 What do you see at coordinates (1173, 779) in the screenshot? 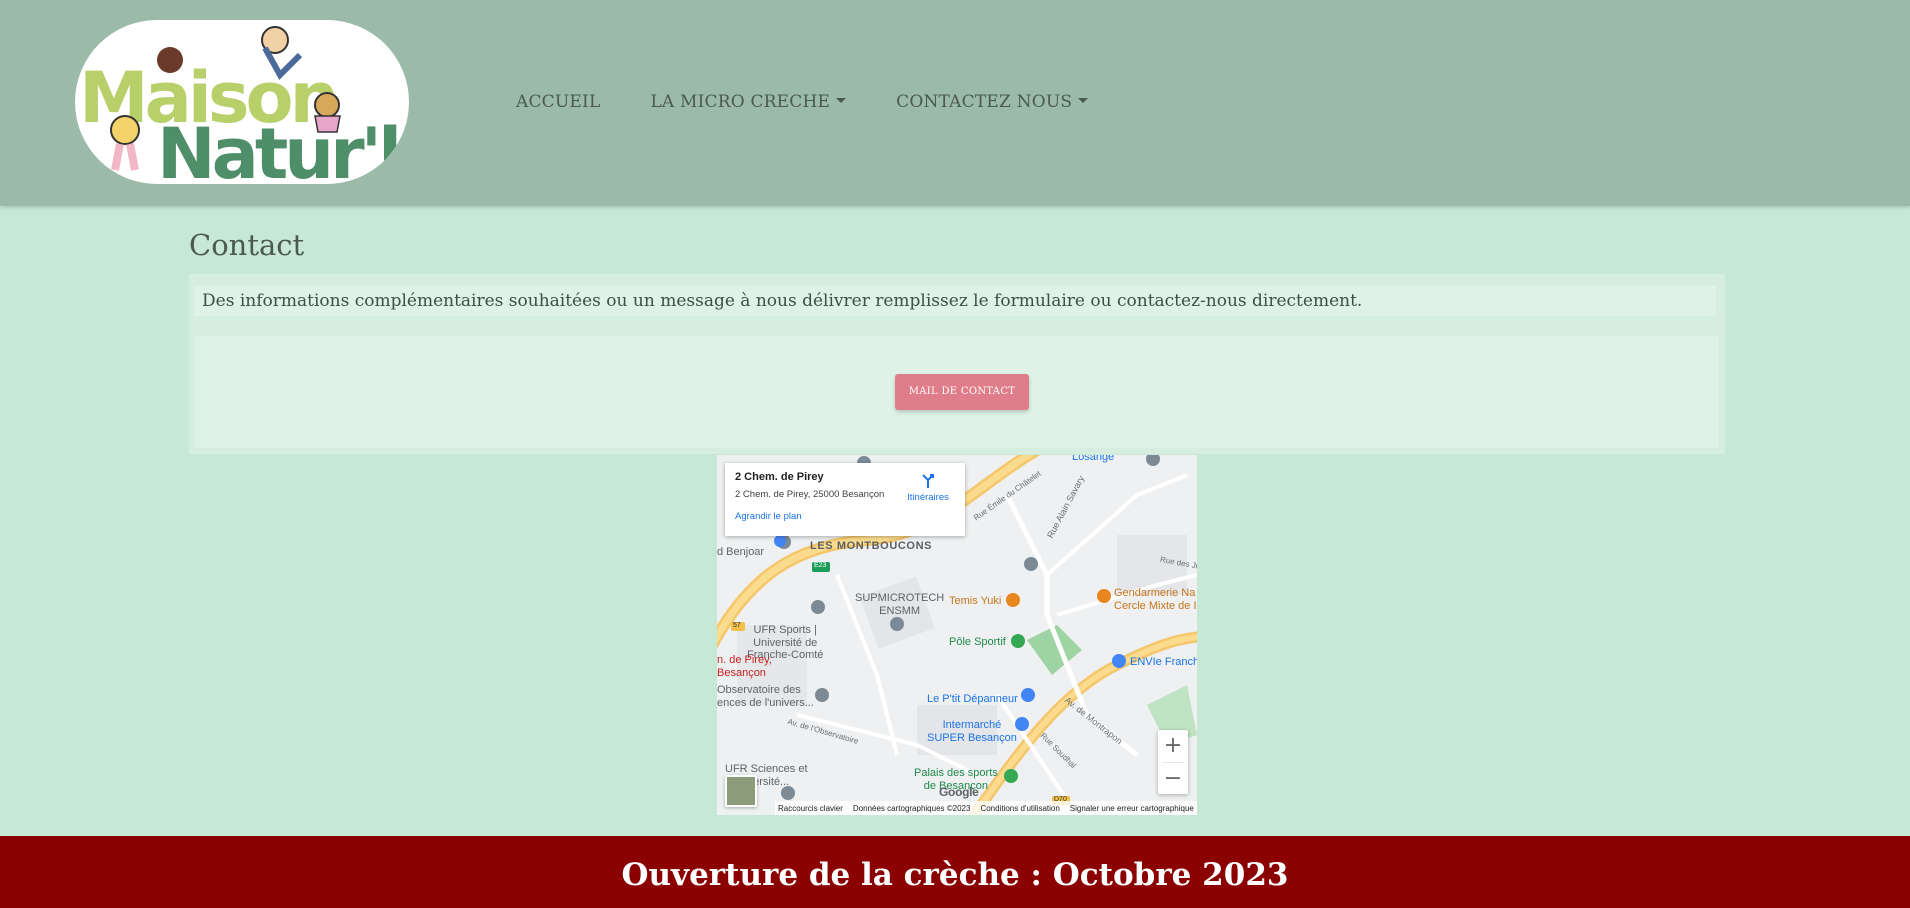
I see `zoom-out-button: −` at bounding box center [1173, 779].